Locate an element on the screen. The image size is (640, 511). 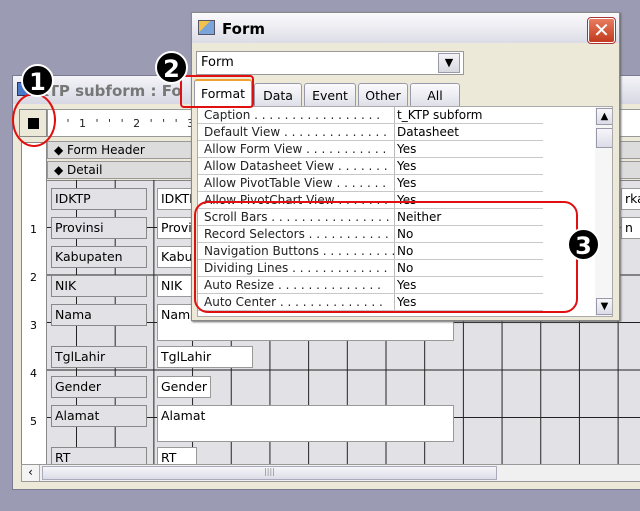
property-name: Allow PivotTable View . . . . . . . is located at coordinates (295, 183).